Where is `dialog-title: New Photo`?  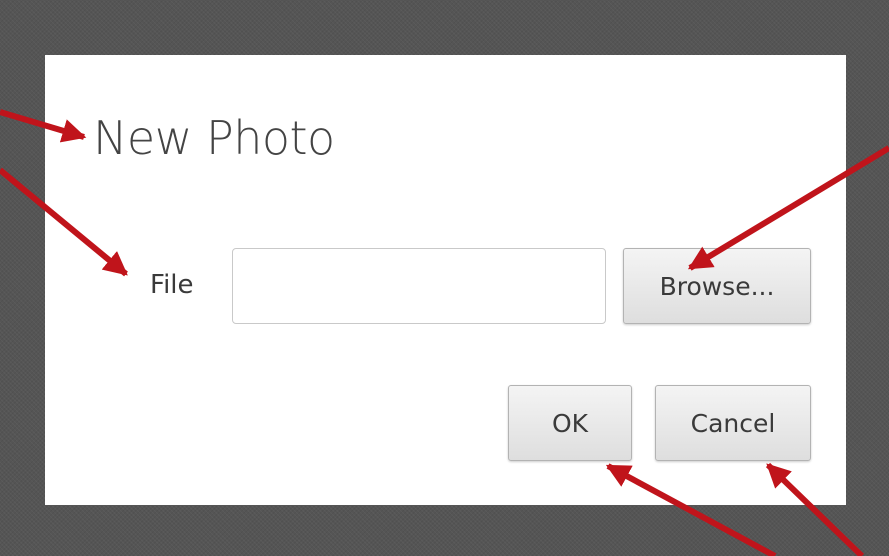
dialog-title: New Photo is located at coordinates (214, 138).